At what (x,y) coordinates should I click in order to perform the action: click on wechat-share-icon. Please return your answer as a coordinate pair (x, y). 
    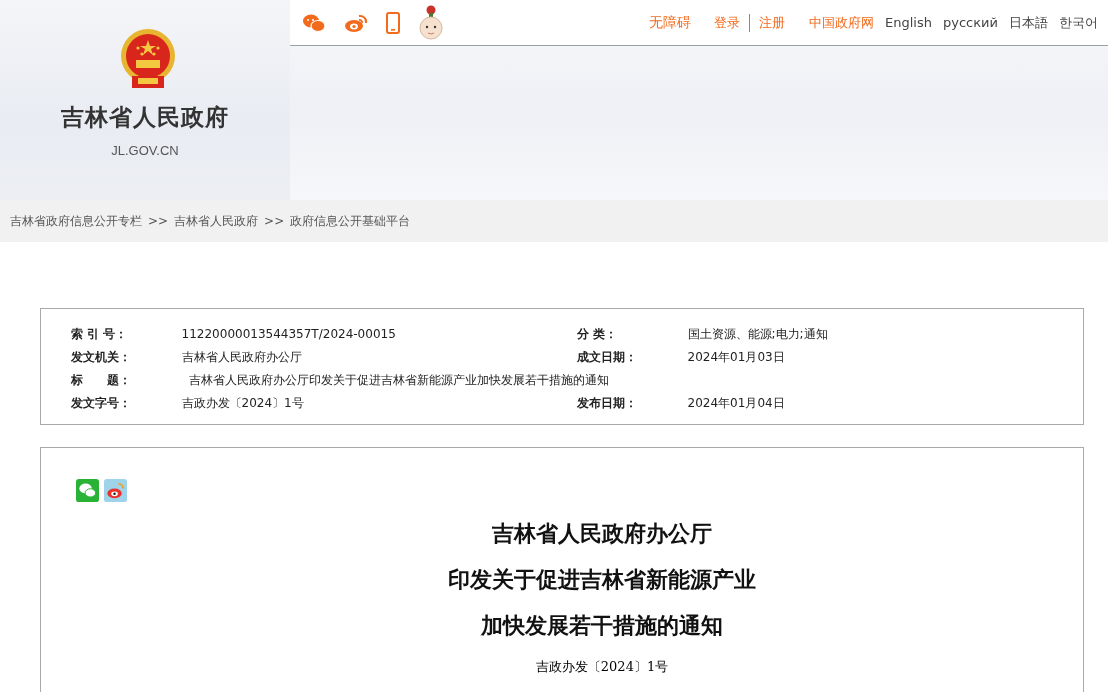
    Looking at the image, I should click on (87, 490).